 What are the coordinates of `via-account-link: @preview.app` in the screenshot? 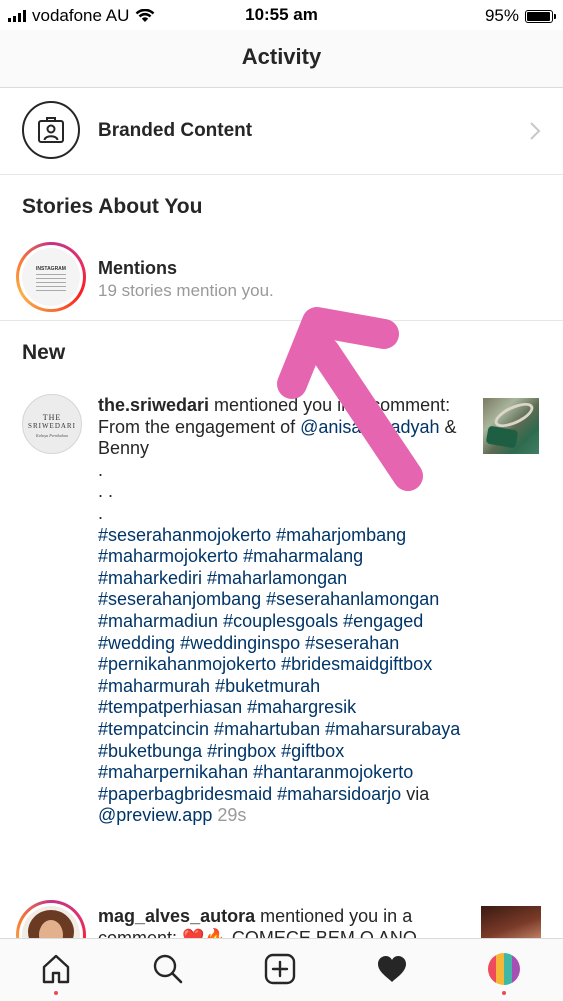 It's located at (155, 815).